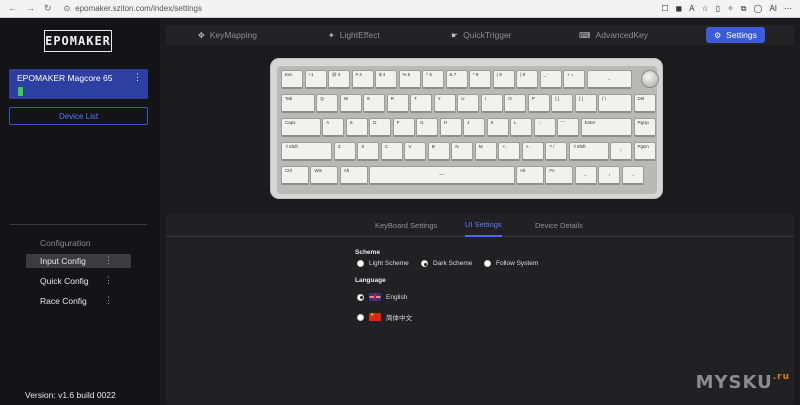 The image size is (800, 405). What do you see at coordinates (644, 127) in the screenshot?
I see `key-pgup: PgUp` at bounding box center [644, 127].